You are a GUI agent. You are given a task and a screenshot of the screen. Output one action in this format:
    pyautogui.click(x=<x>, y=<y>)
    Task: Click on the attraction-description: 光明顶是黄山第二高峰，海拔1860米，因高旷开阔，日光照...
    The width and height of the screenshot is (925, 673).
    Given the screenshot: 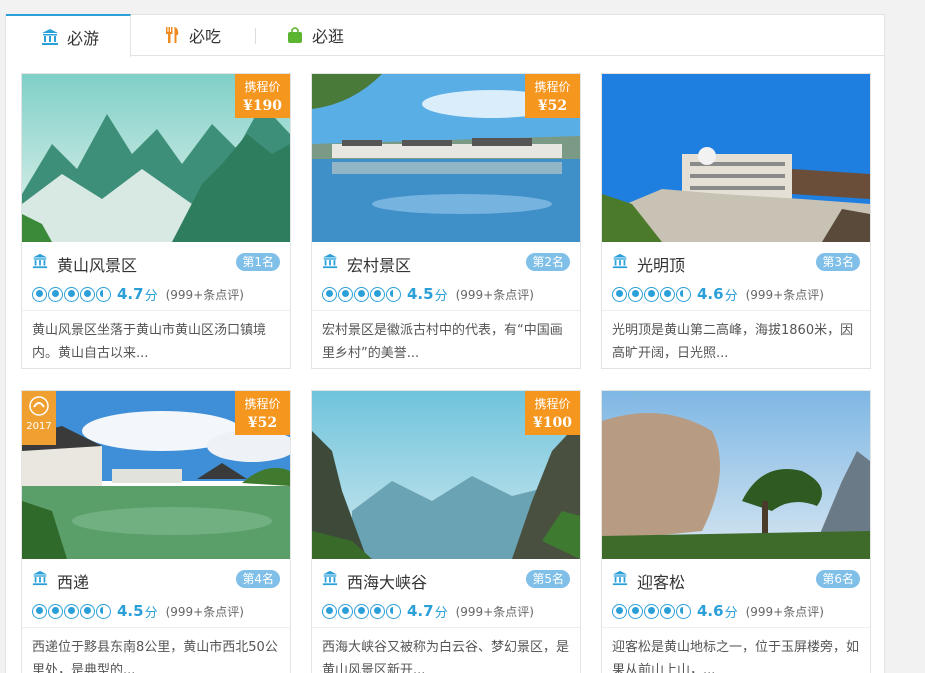 What is the action you would take?
    pyautogui.click(x=736, y=337)
    